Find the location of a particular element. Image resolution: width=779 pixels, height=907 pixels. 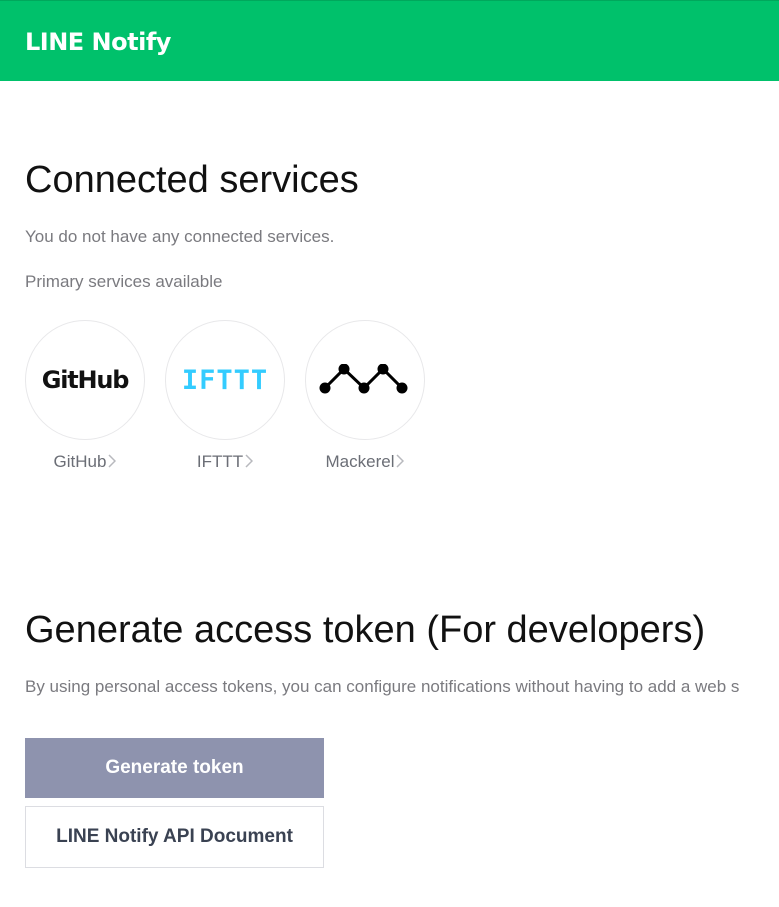

service-mackerel: Mackerel is located at coordinates (365, 396).